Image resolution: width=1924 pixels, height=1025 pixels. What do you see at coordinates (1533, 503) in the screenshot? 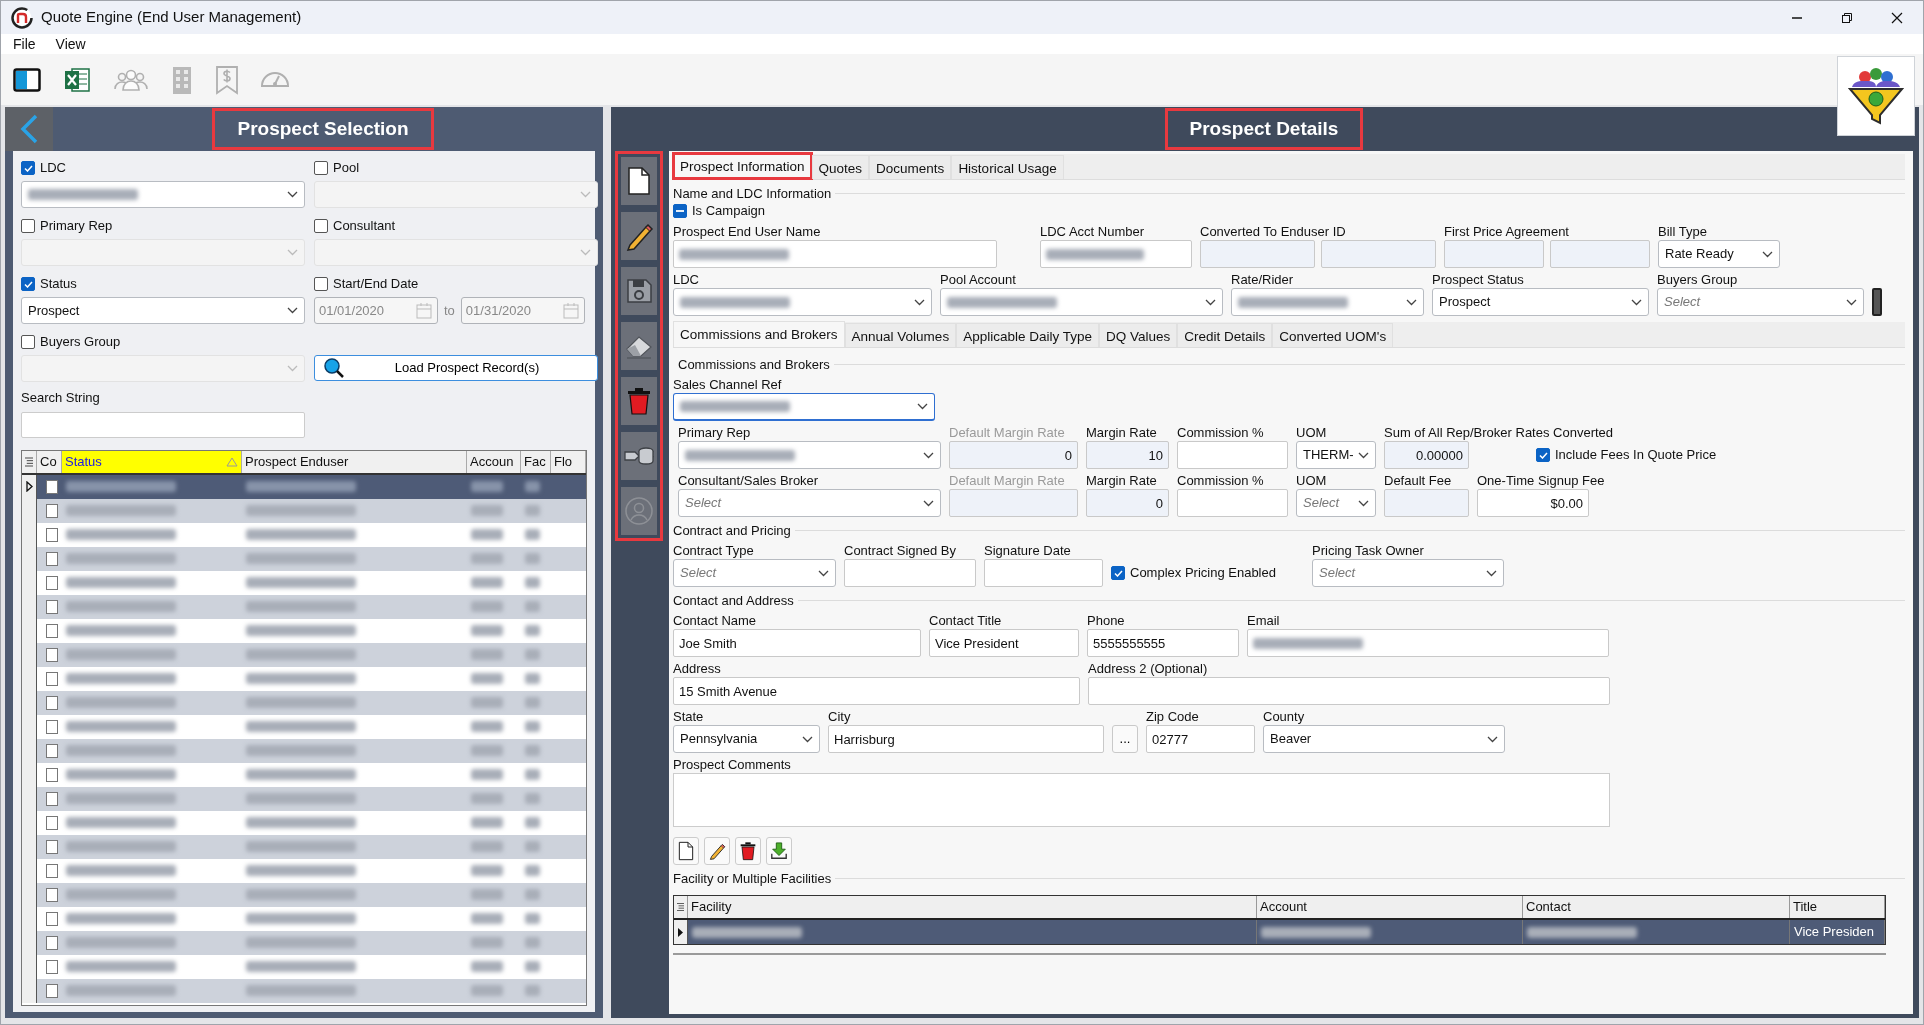
I see `text-field: $0.00` at bounding box center [1533, 503].